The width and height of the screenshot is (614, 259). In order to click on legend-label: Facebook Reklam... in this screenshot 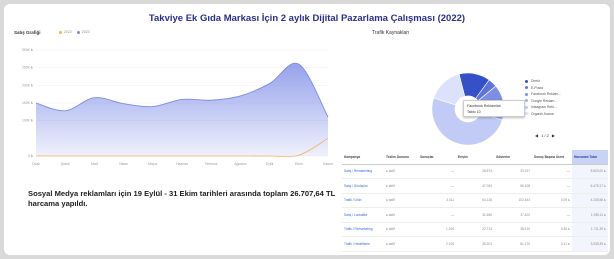, I will do `click(546, 94)`.